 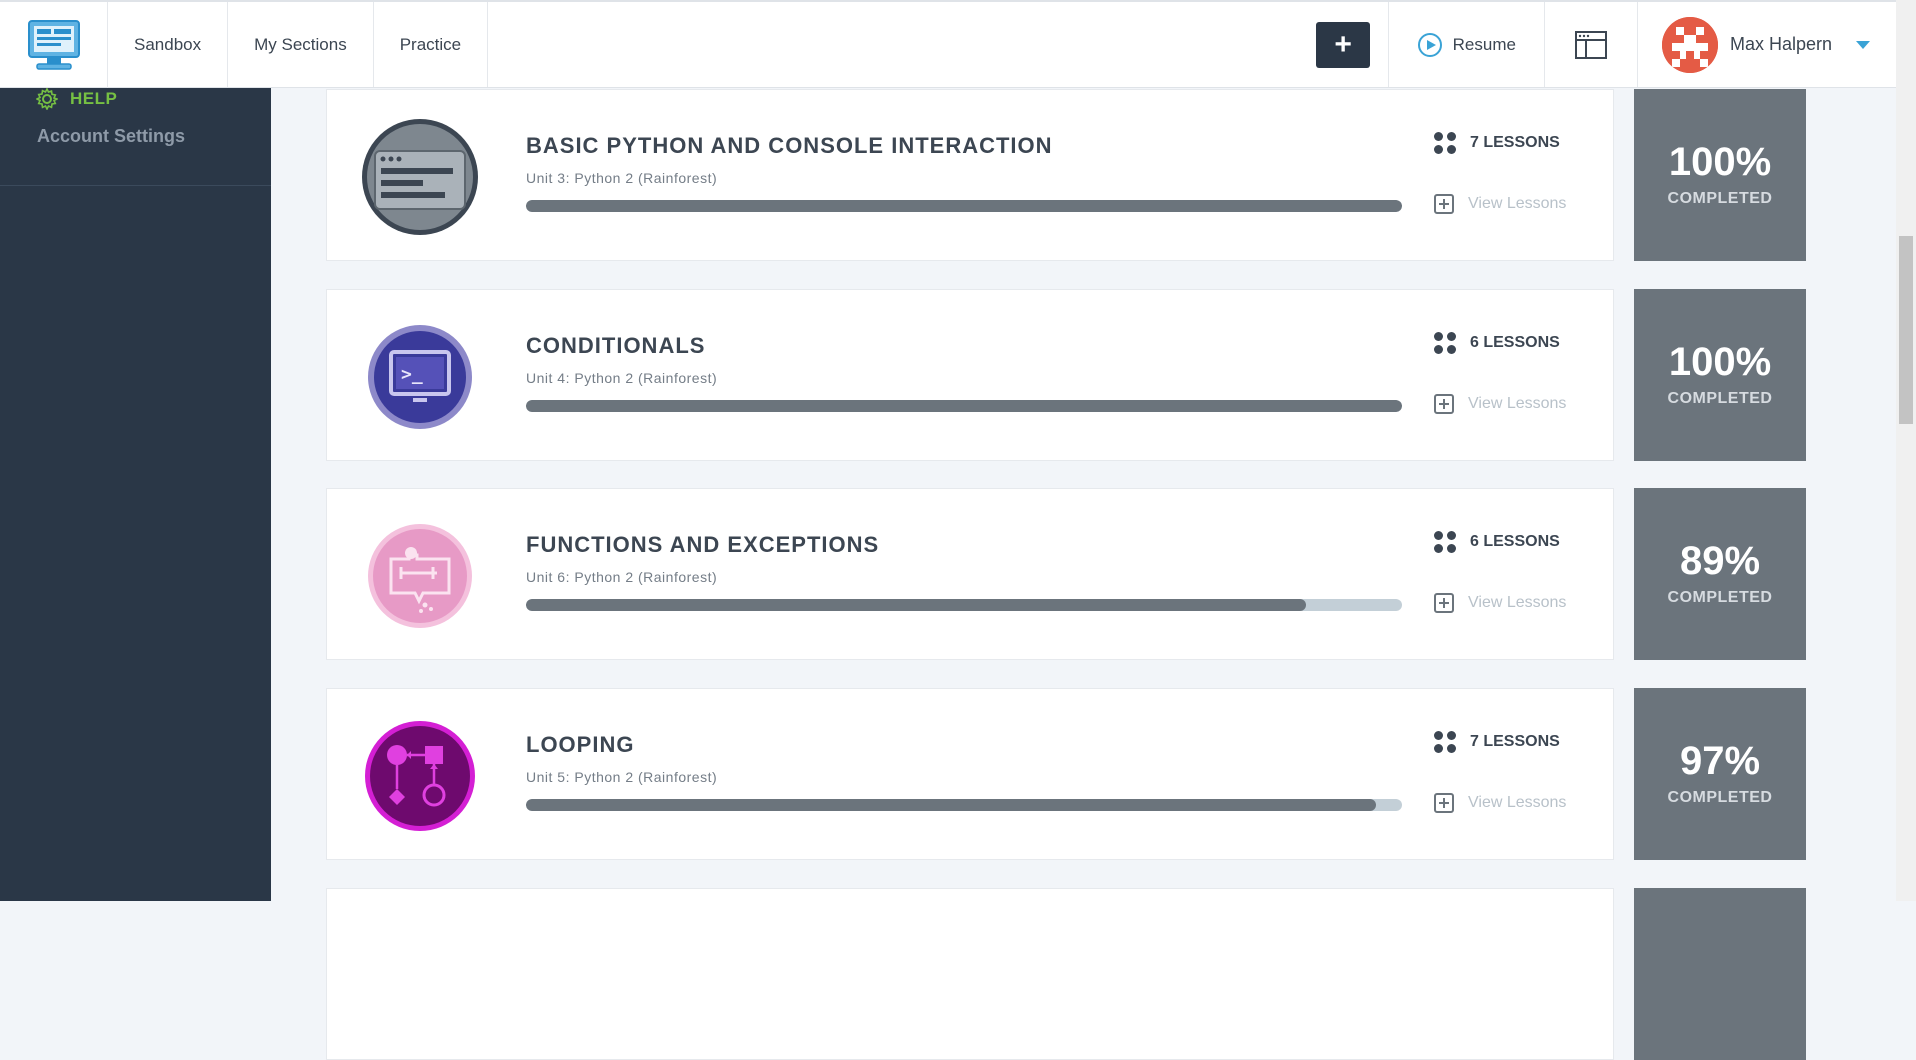 I want to click on resume-label: Resume, so click(x=1484, y=44).